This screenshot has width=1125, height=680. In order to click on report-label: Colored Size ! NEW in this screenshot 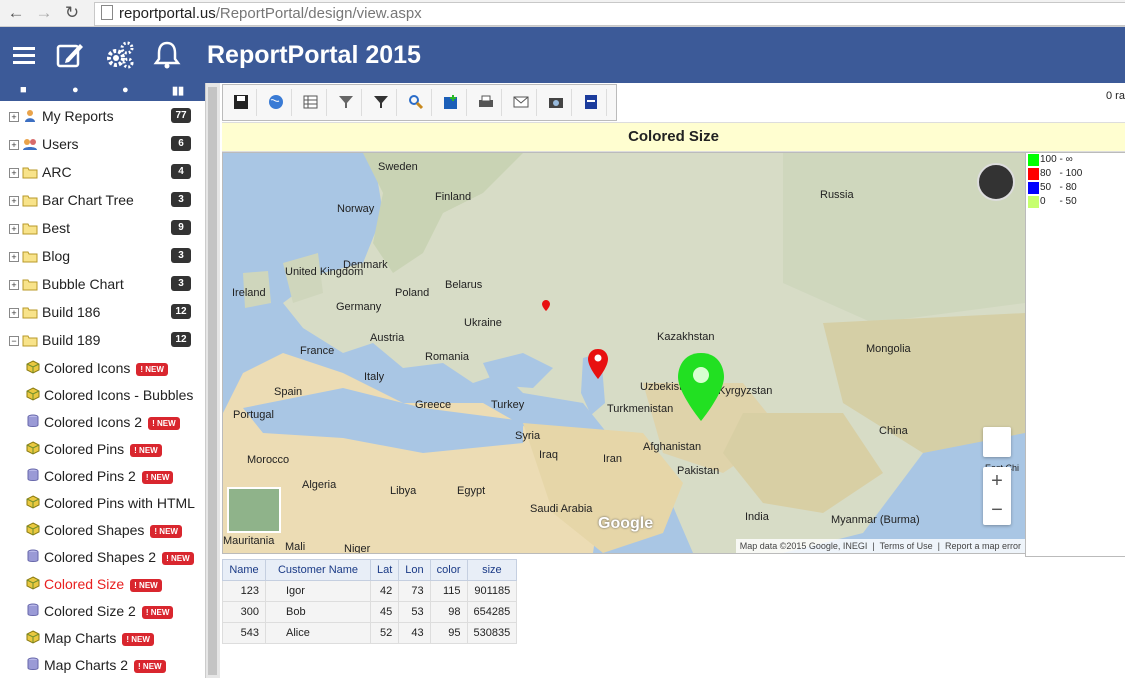, I will do `click(103, 584)`.